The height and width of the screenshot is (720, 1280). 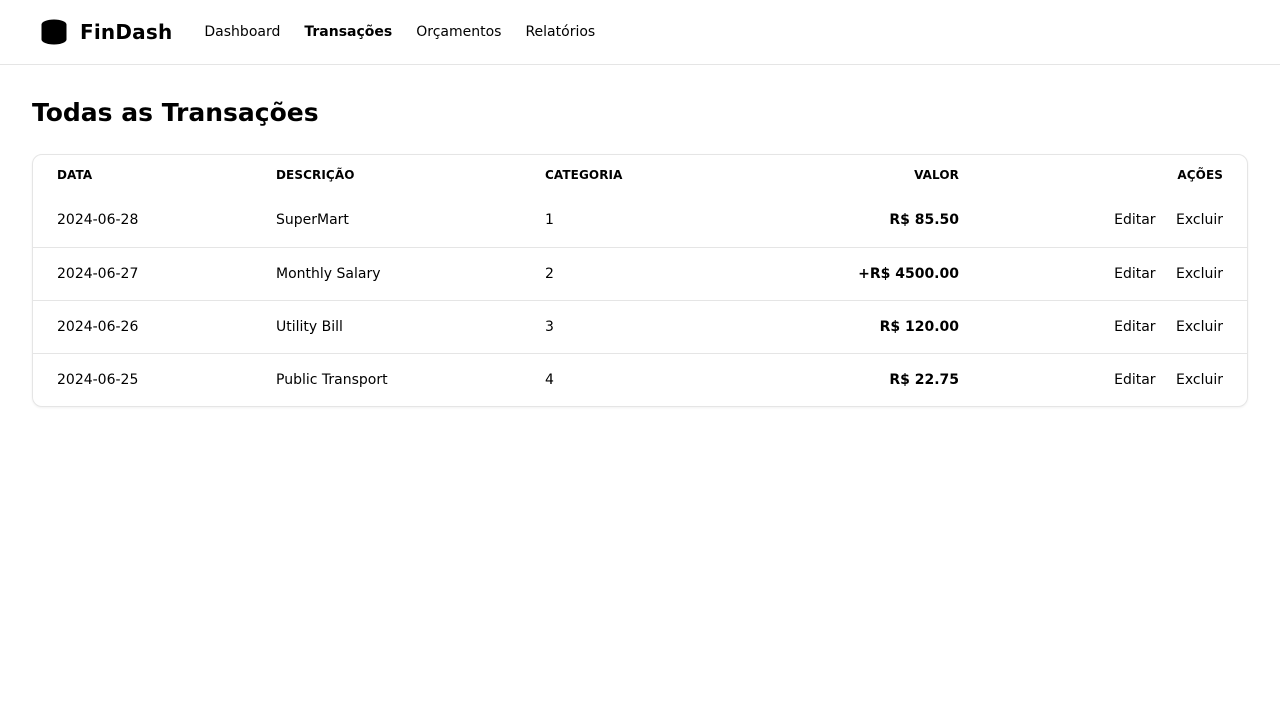 What do you see at coordinates (126, 32) in the screenshot?
I see `brand-name: FinDash` at bounding box center [126, 32].